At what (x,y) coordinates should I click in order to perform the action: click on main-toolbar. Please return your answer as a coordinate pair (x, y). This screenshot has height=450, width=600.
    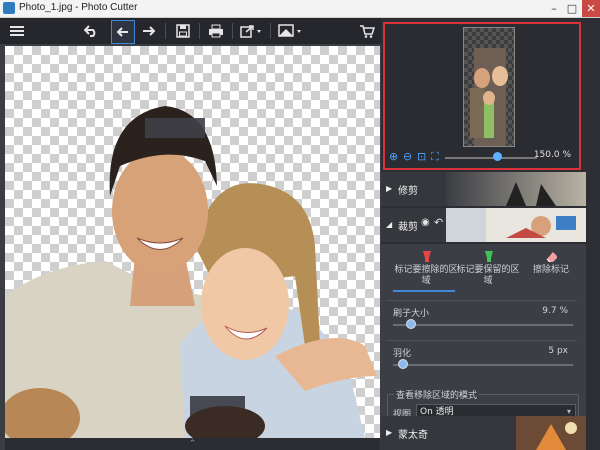
    Looking at the image, I should click on (190, 31).